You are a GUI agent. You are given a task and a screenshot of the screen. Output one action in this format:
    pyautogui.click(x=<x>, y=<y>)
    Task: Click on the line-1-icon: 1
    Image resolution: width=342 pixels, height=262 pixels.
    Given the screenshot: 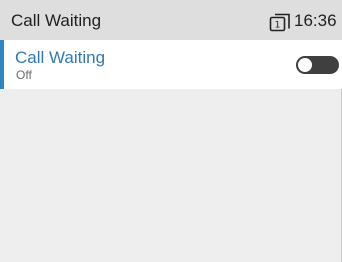 What is the action you would take?
    pyautogui.click(x=279, y=22)
    